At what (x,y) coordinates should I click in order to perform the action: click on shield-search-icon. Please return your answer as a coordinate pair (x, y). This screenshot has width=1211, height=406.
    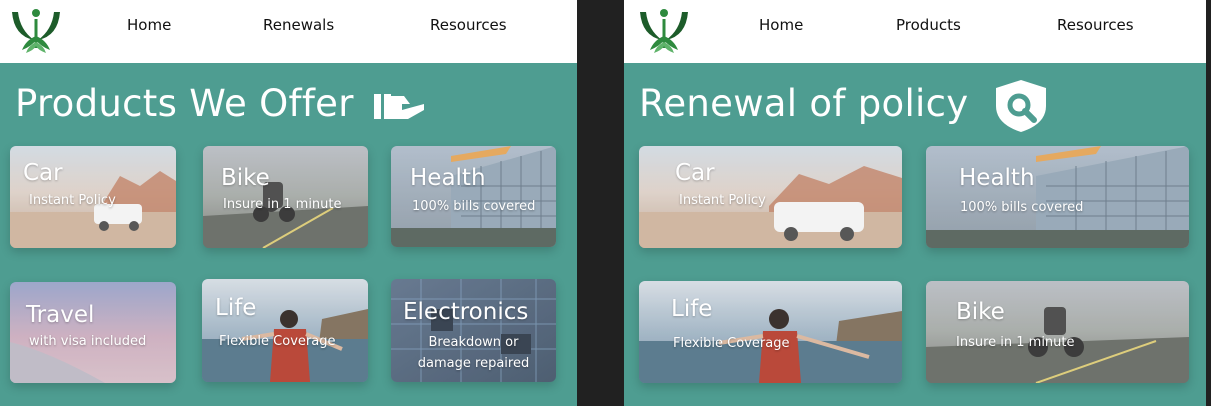
    Looking at the image, I should click on (1021, 106).